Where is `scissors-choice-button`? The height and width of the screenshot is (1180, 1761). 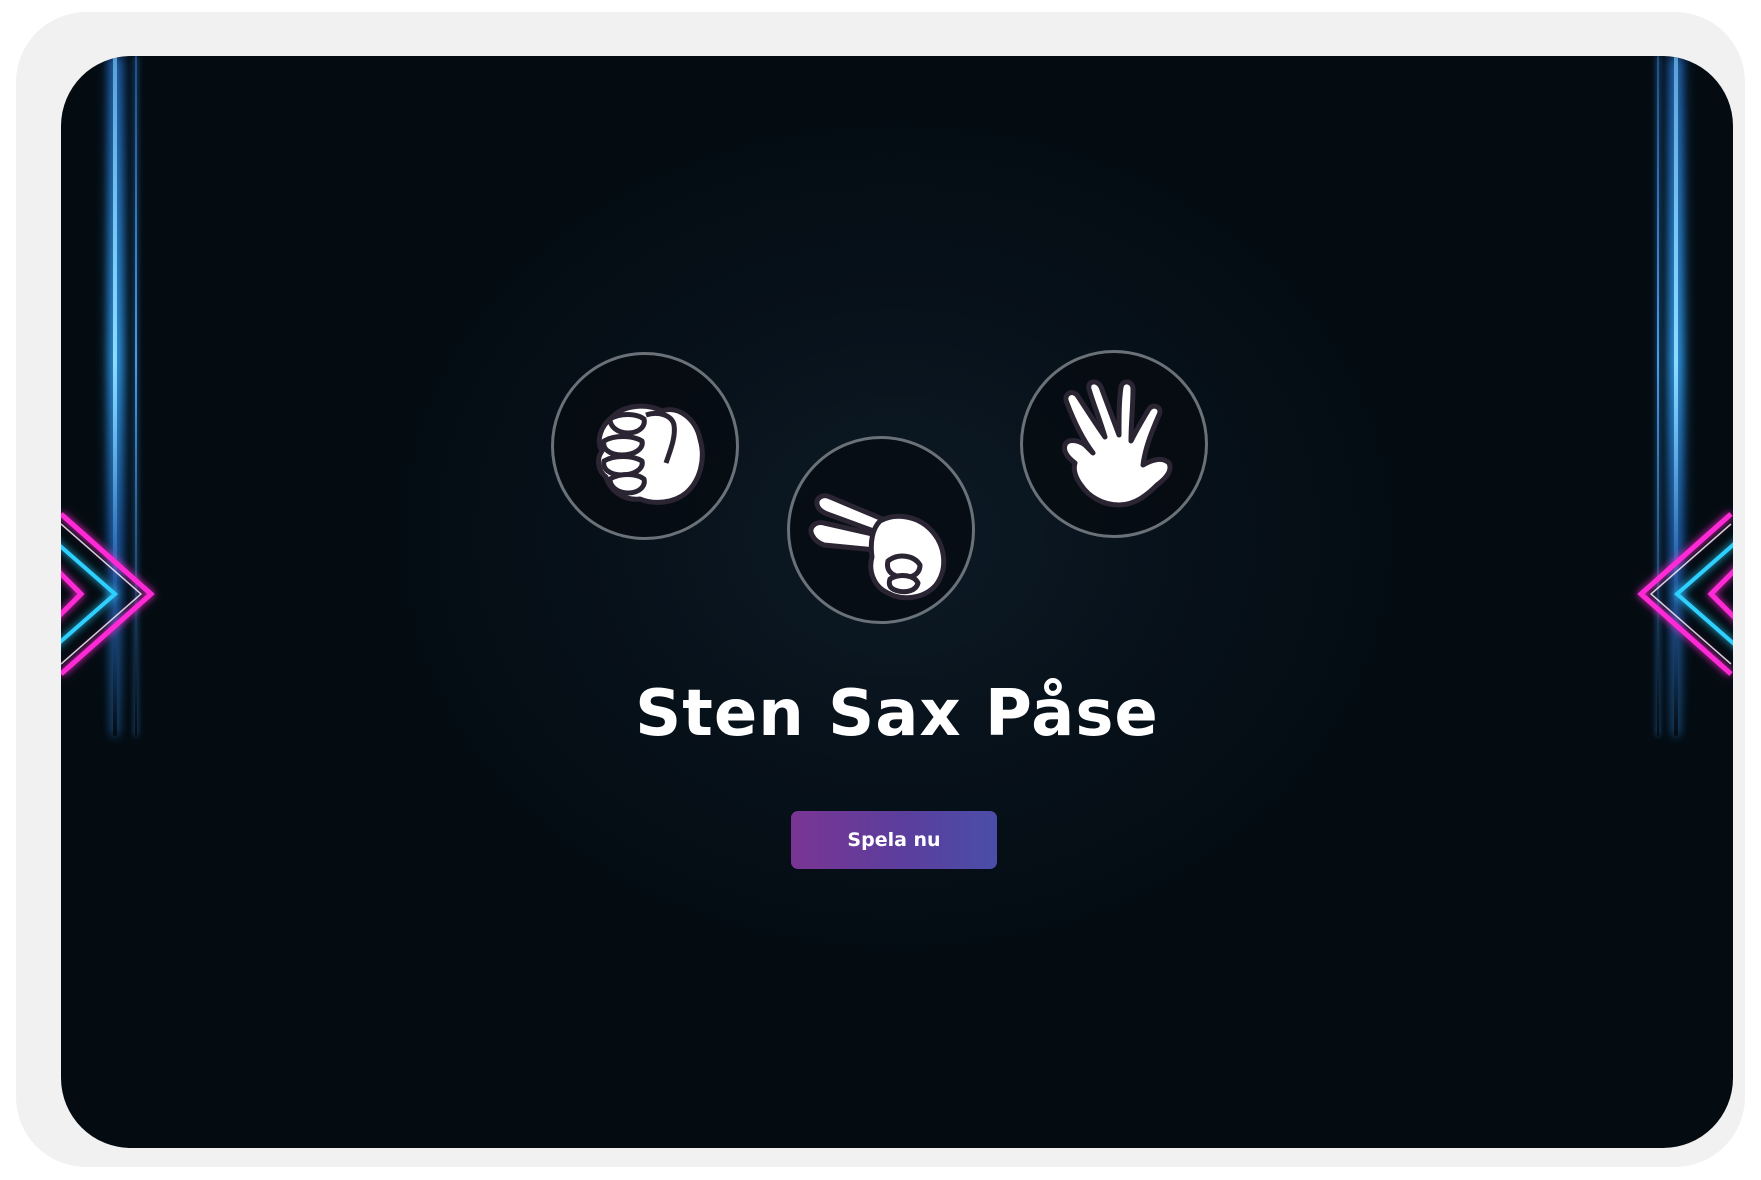
scissors-choice-button is located at coordinates (881, 530).